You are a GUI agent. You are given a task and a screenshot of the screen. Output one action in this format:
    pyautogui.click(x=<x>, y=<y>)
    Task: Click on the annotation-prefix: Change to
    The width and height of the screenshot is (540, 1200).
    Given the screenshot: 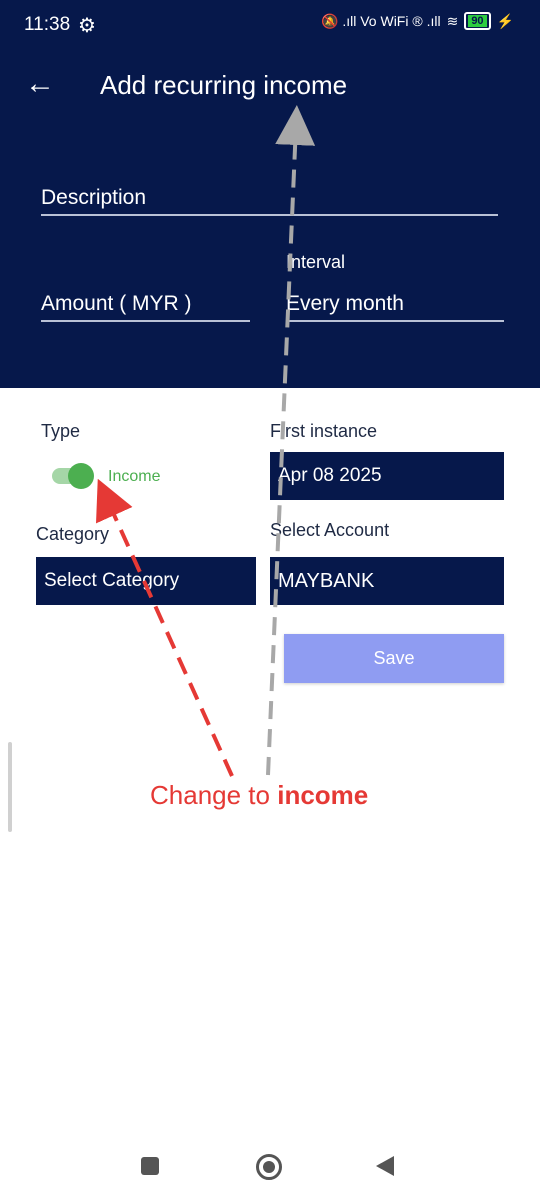 What is the action you would take?
    pyautogui.click(x=214, y=795)
    